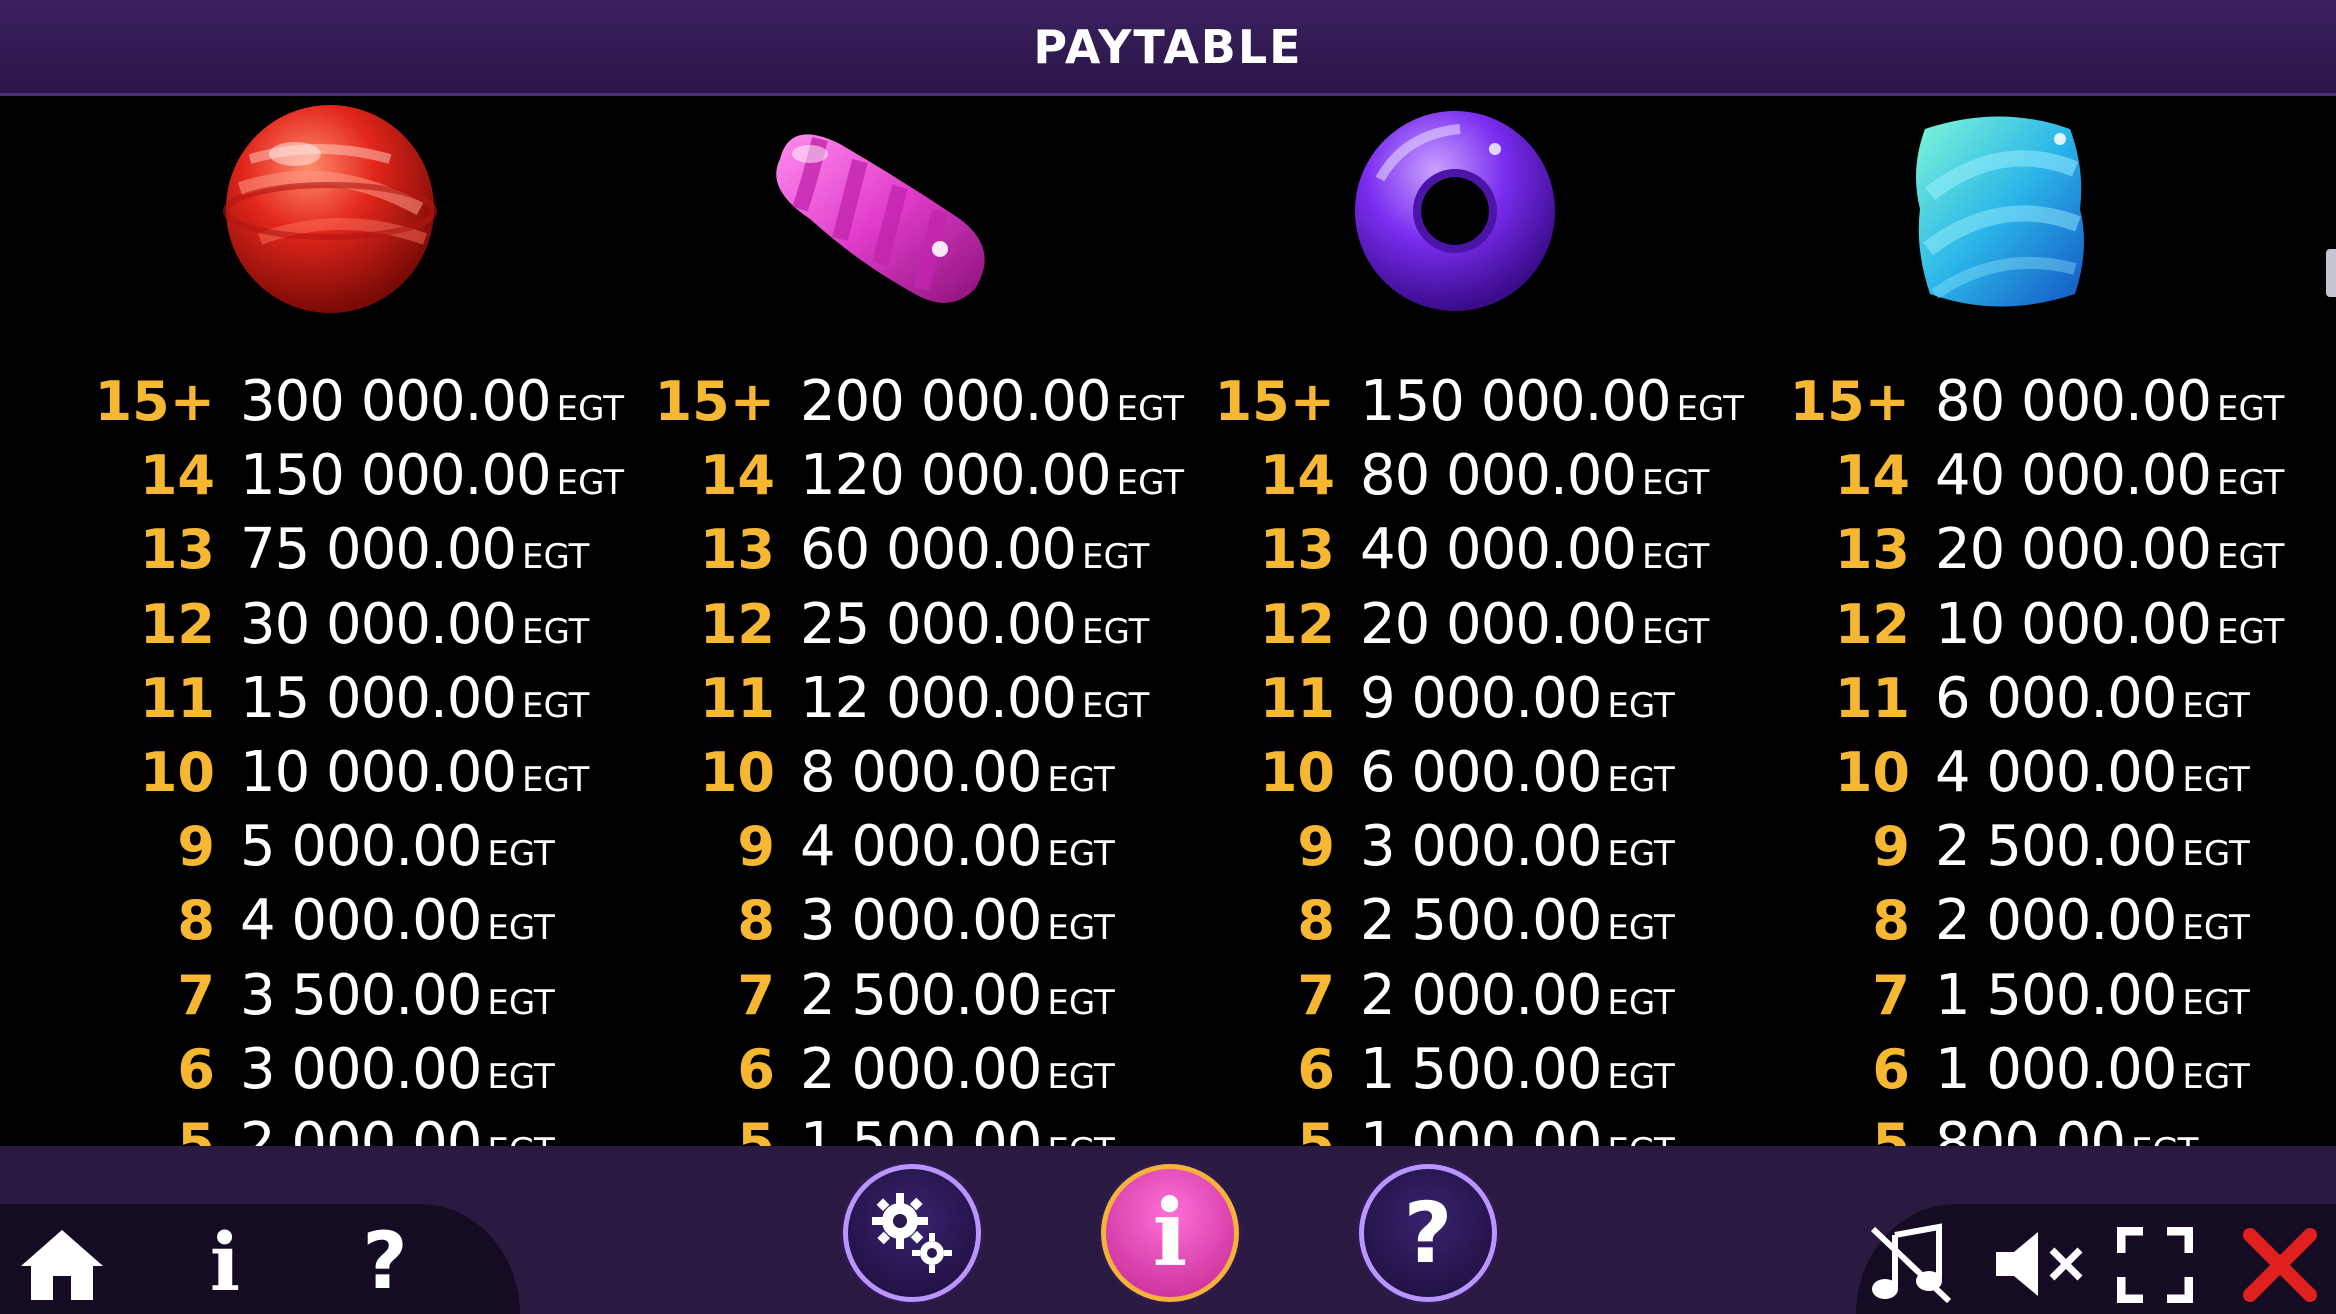 This screenshot has width=2336, height=1314. I want to click on payout-amount: 75 000.00, so click(378, 550).